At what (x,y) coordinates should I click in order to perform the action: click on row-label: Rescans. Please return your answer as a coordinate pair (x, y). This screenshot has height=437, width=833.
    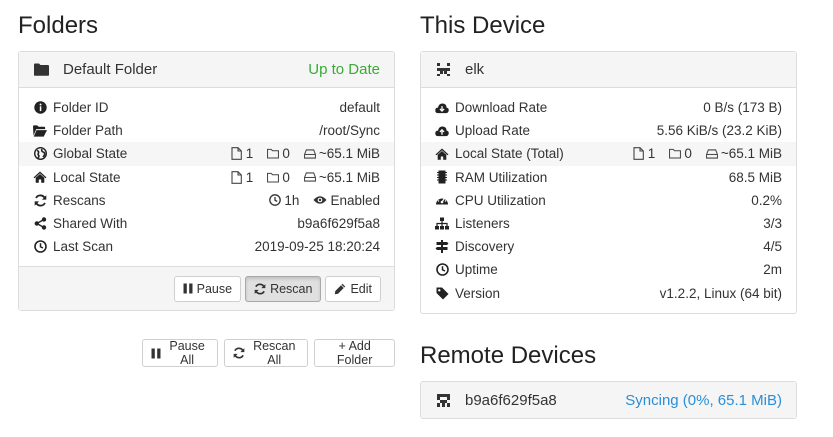
    Looking at the image, I should click on (79, 200).